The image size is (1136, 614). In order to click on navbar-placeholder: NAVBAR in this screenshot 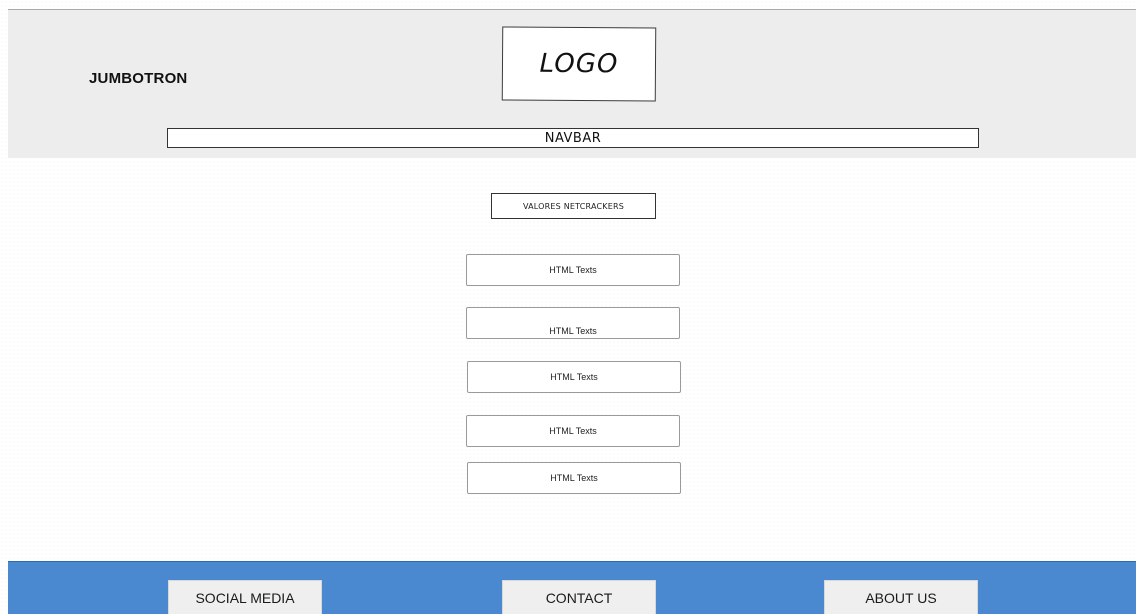, I will do `click(573, 138)`.